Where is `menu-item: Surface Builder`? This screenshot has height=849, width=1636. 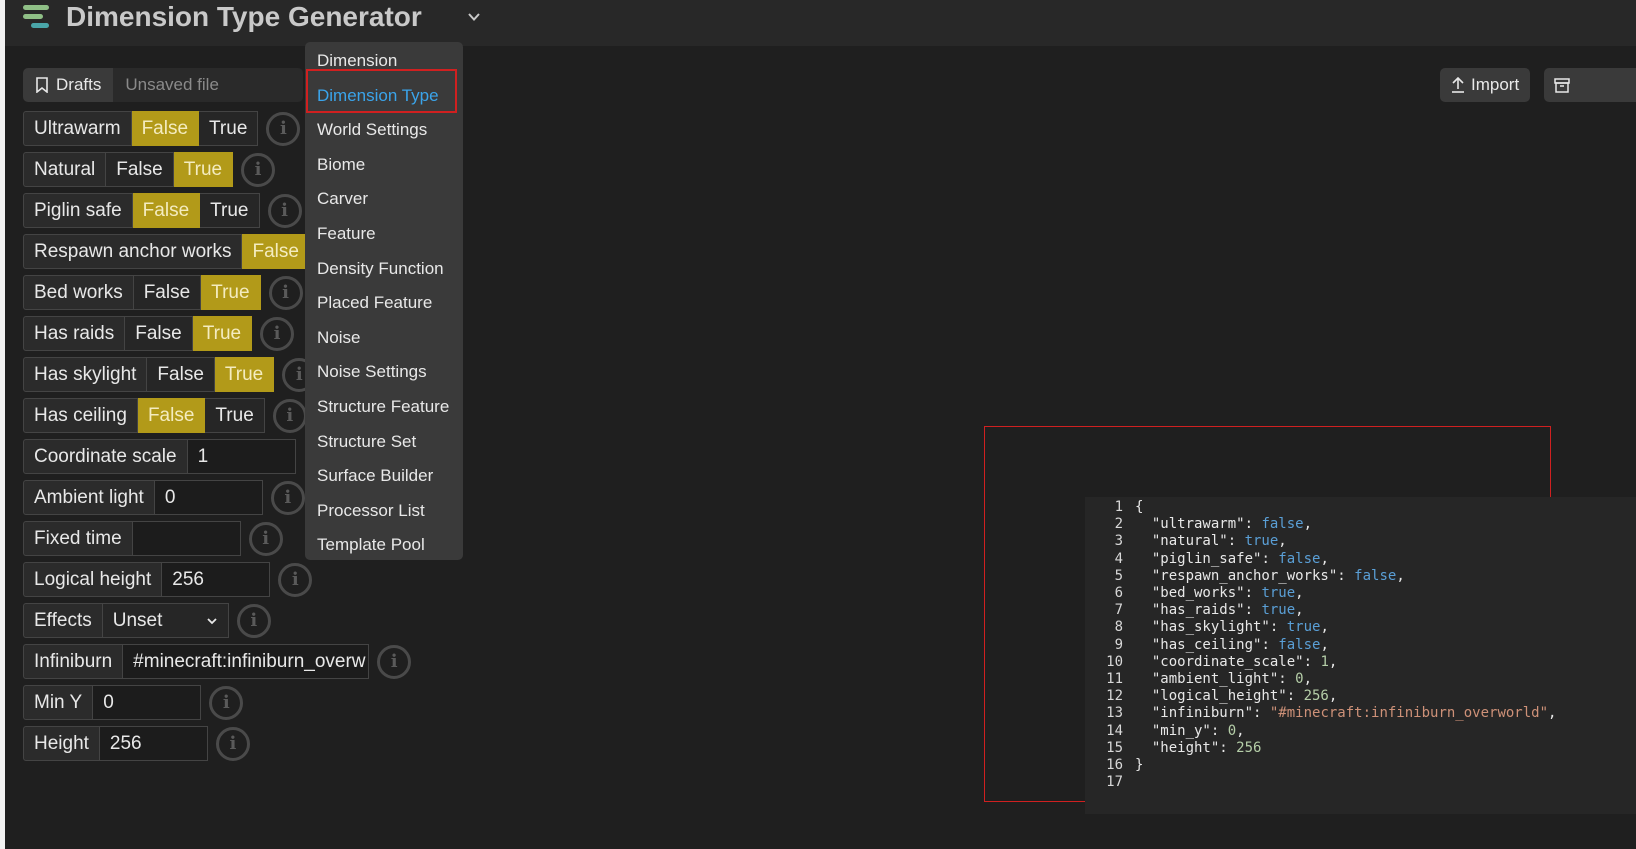 menu-item: Surface Builder is located at coordinates (384, 476).